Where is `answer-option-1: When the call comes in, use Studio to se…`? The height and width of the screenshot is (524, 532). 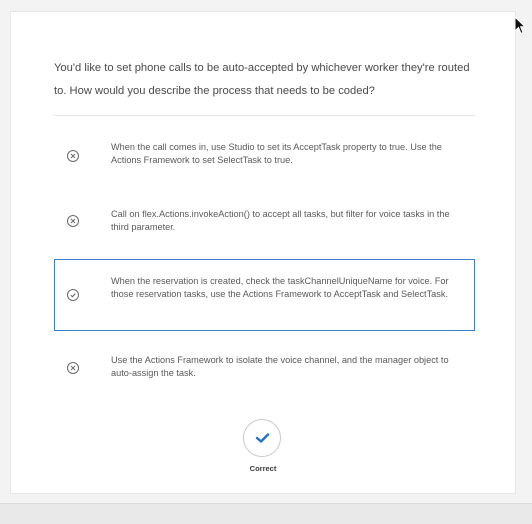 answer-option-1: When the call comes in, use Studio to se… is located at coordinates (264, 158).